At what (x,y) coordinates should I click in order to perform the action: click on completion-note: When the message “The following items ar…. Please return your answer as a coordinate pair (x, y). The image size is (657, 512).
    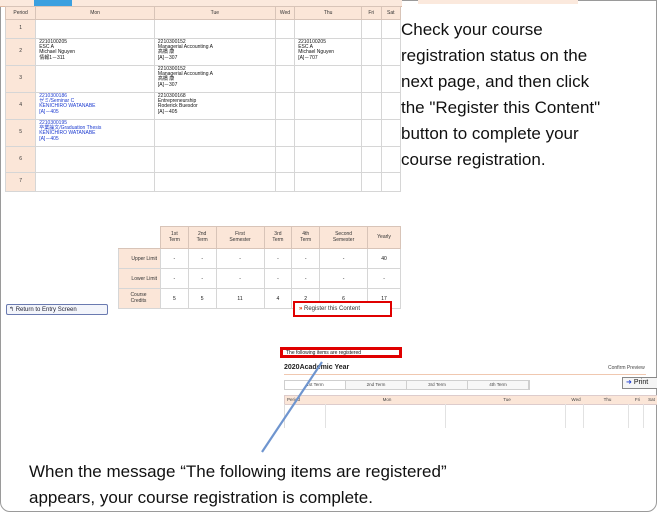
    Looking at the image, I should click on (238, 484).